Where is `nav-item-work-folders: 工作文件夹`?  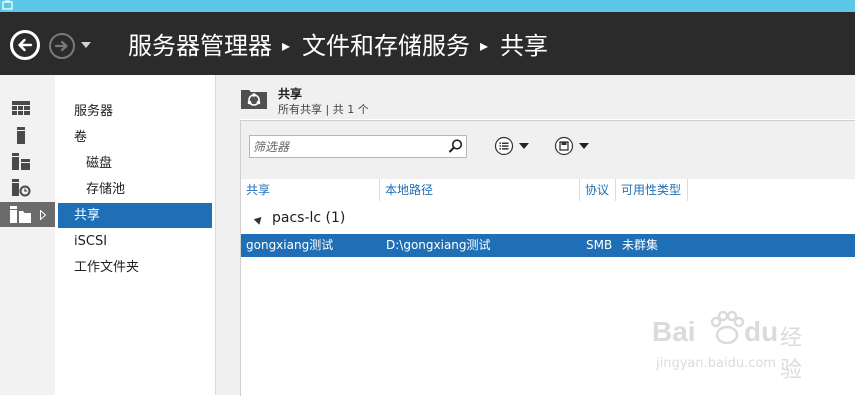 nav-item-work-folders: 工作文件夹 is located at coordinates (135, 267).